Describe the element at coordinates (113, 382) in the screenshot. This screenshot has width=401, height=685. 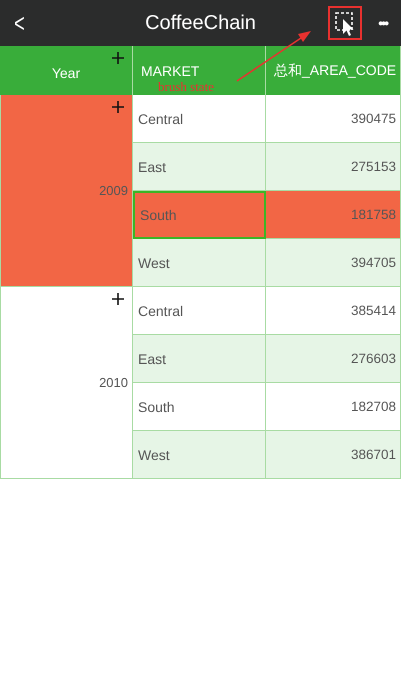
I see `year-label: 2010` at that location.